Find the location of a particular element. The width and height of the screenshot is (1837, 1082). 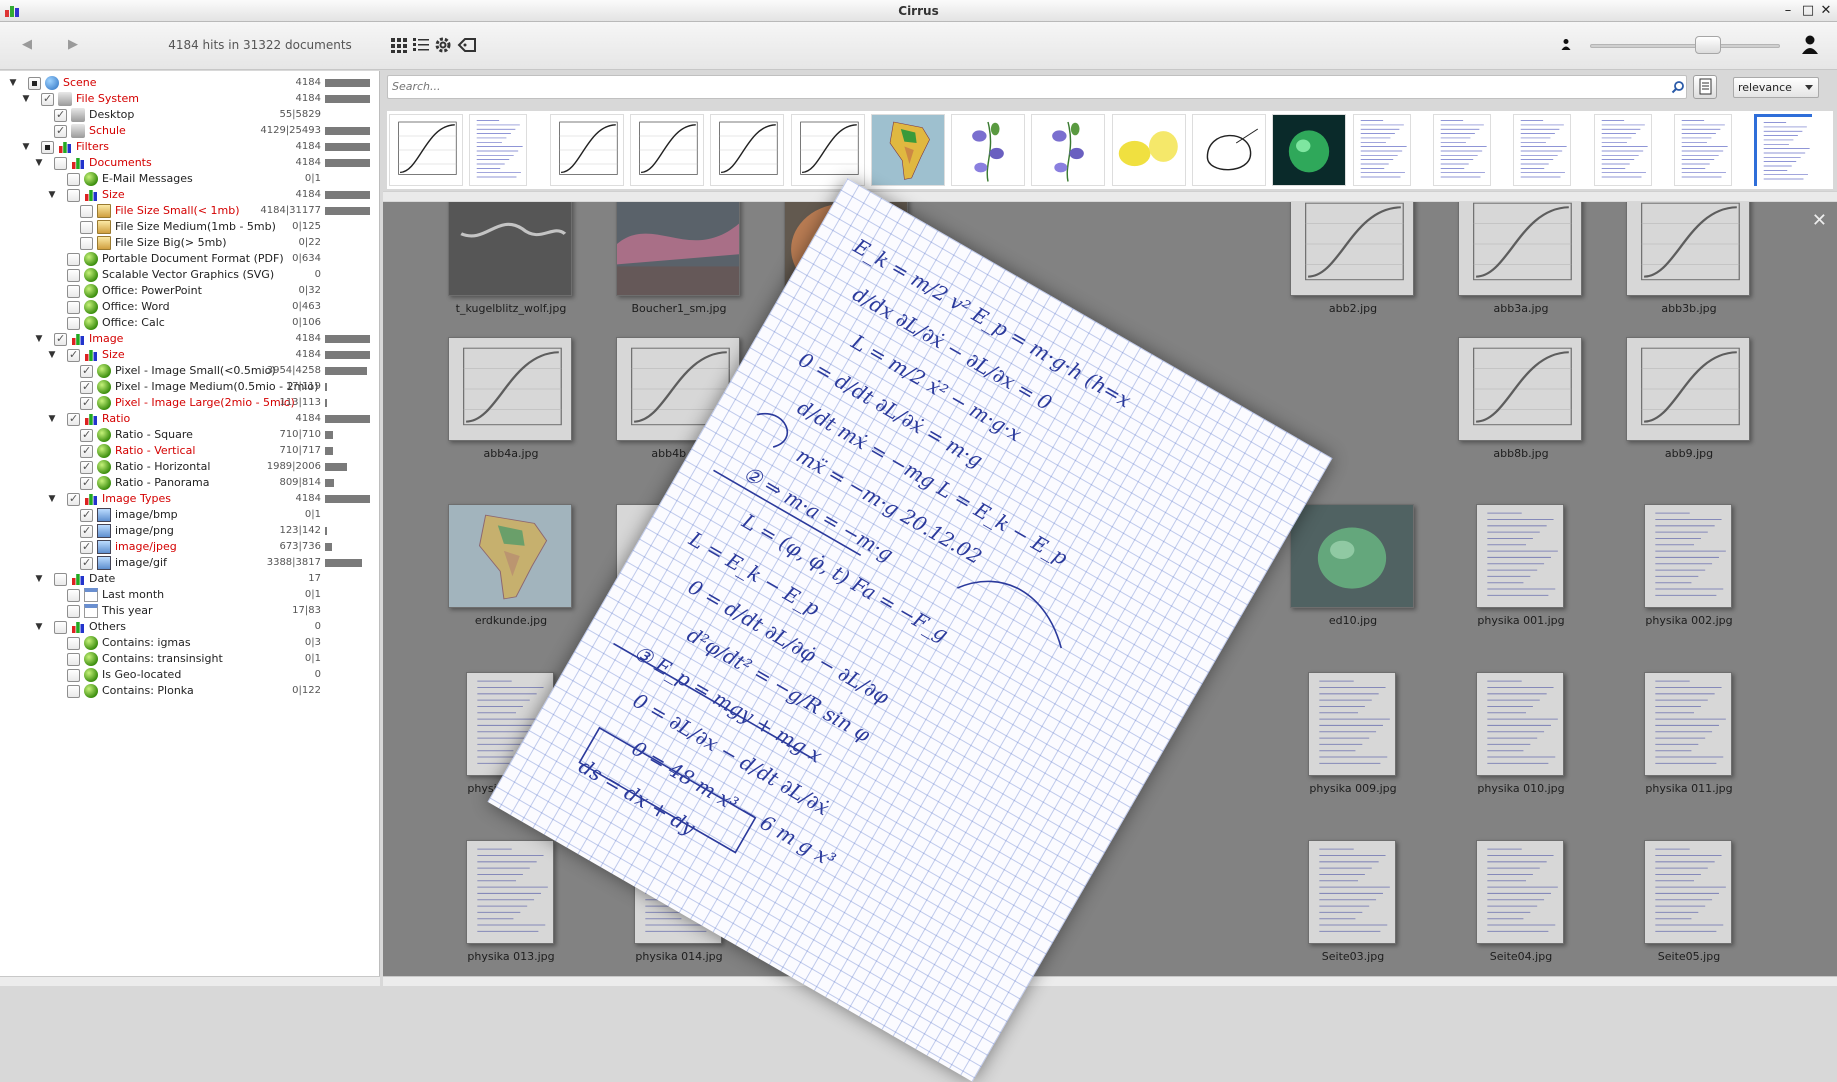

tree-item: ▼ File System 4184 is located at coordinates (189, 99).